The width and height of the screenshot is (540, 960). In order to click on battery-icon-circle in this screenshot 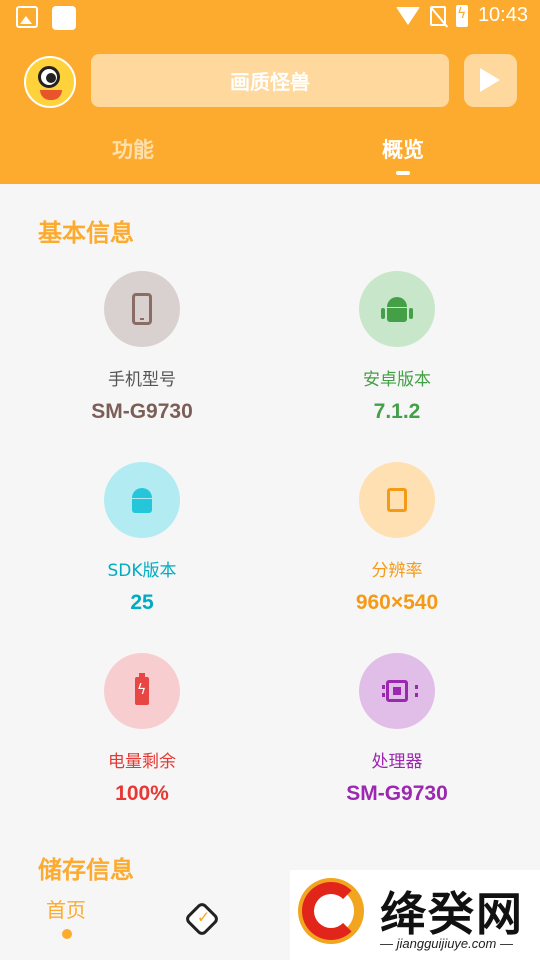, I will do `click(142, 691)`.